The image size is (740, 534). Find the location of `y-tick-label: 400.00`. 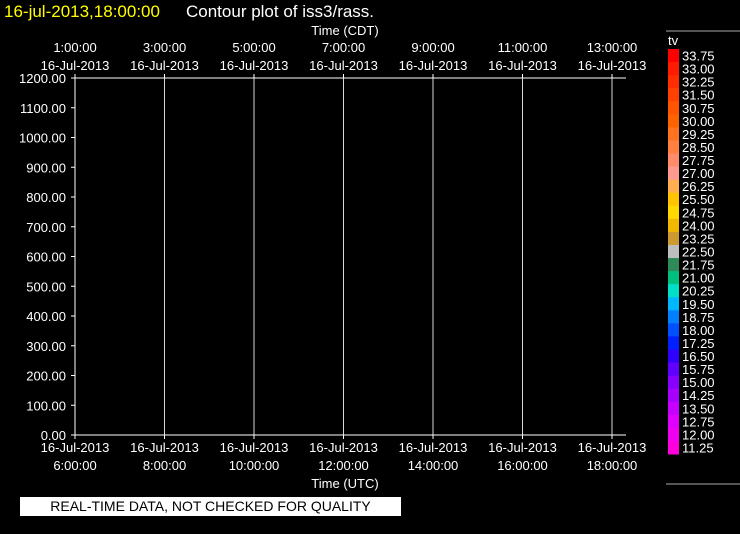

y-tick-label: 400.00 is located at coordinates (46, 316).